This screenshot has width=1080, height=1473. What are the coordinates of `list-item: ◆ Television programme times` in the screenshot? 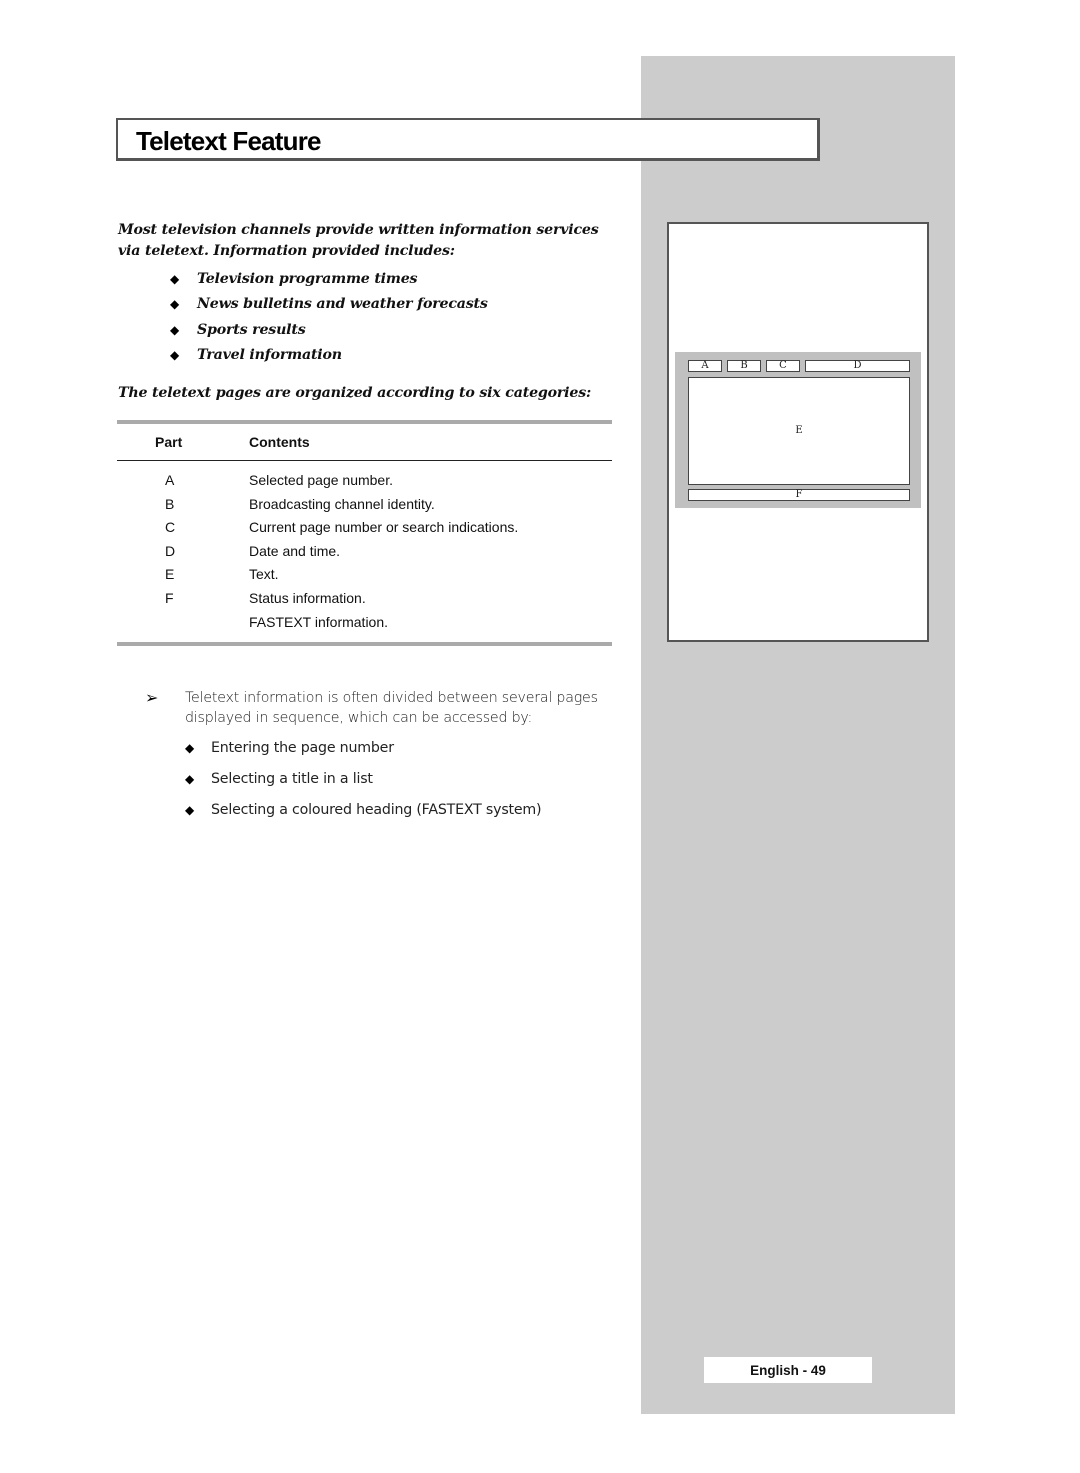 It's located at (294, 278).